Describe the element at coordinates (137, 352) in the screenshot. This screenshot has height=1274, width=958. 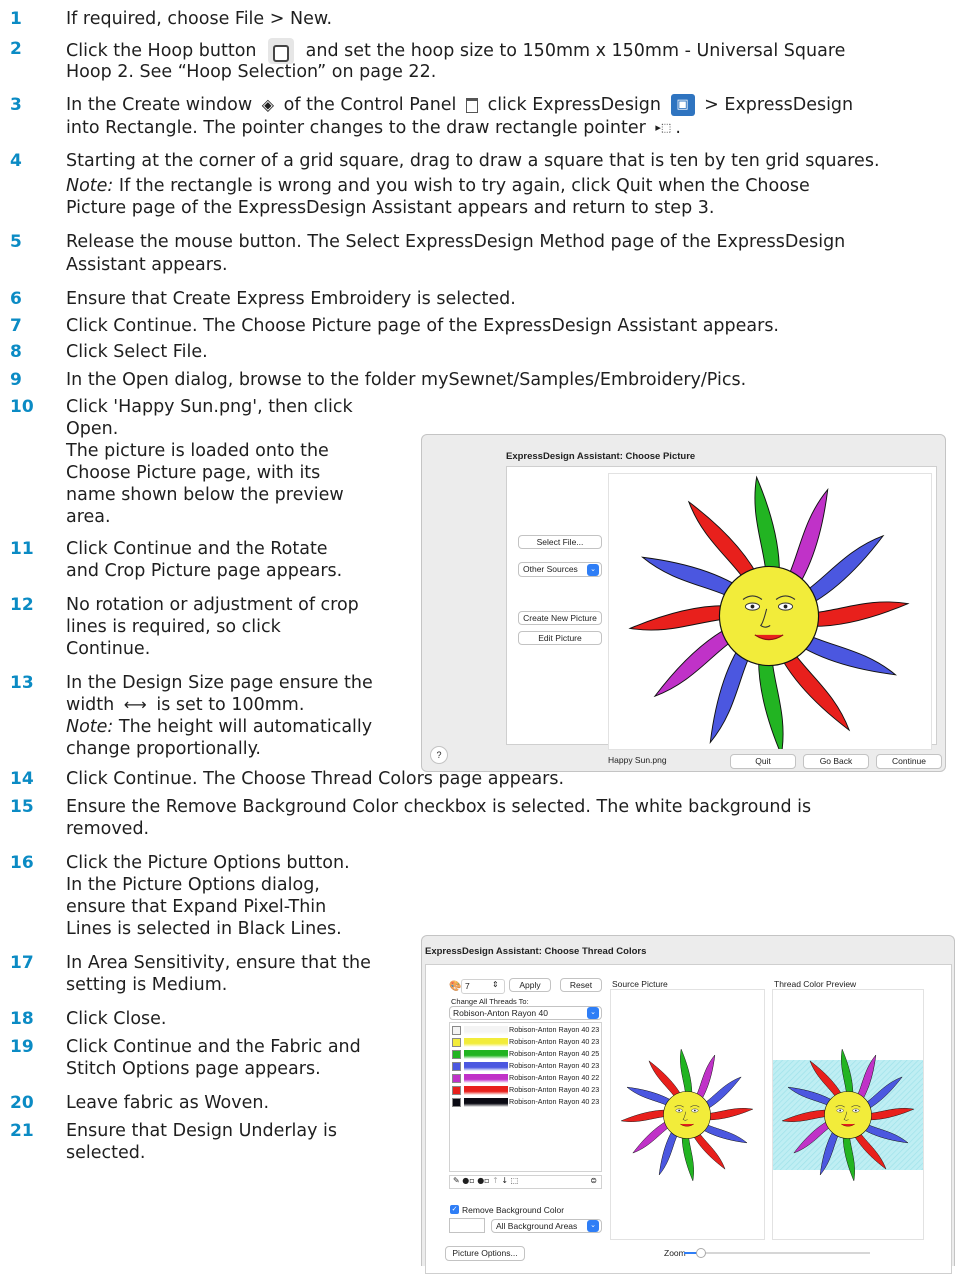
I see `step-text: Click Select File.` at that location.